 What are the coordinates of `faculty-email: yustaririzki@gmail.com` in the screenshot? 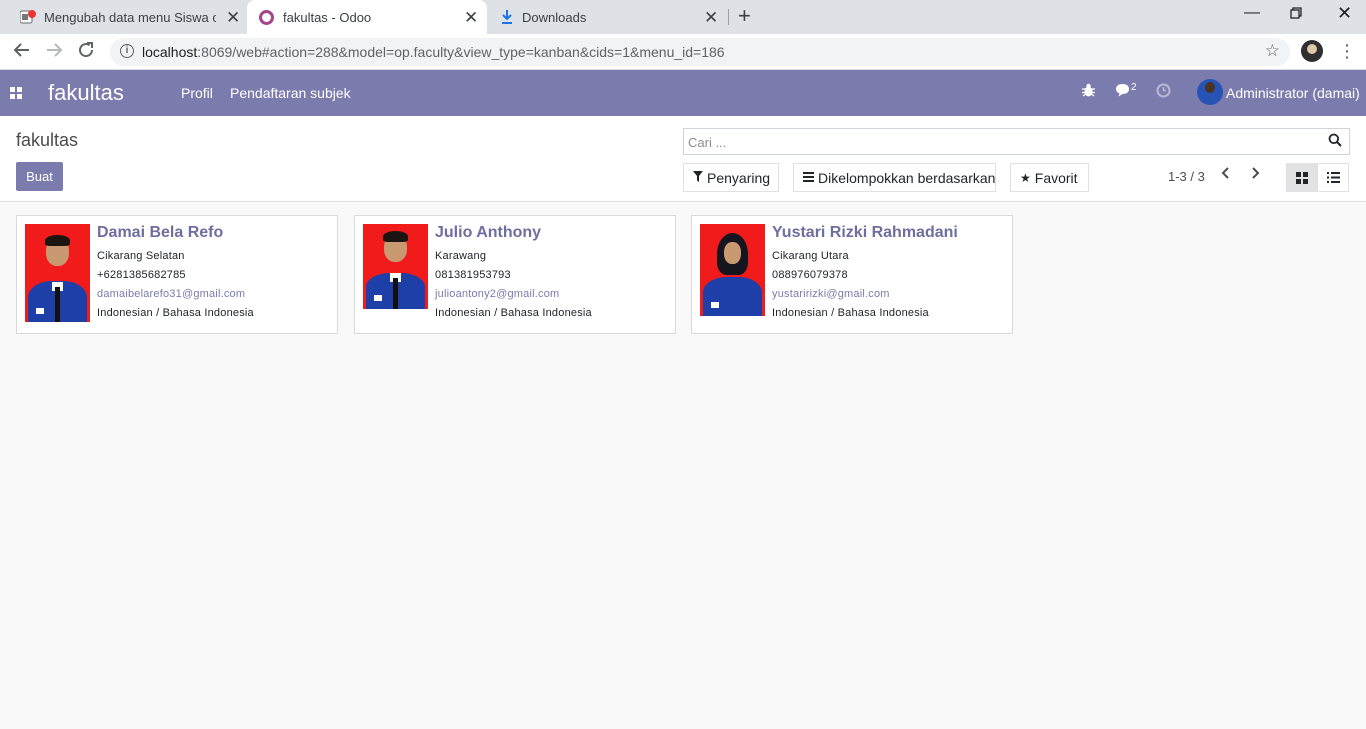 It's located at (831, 294).